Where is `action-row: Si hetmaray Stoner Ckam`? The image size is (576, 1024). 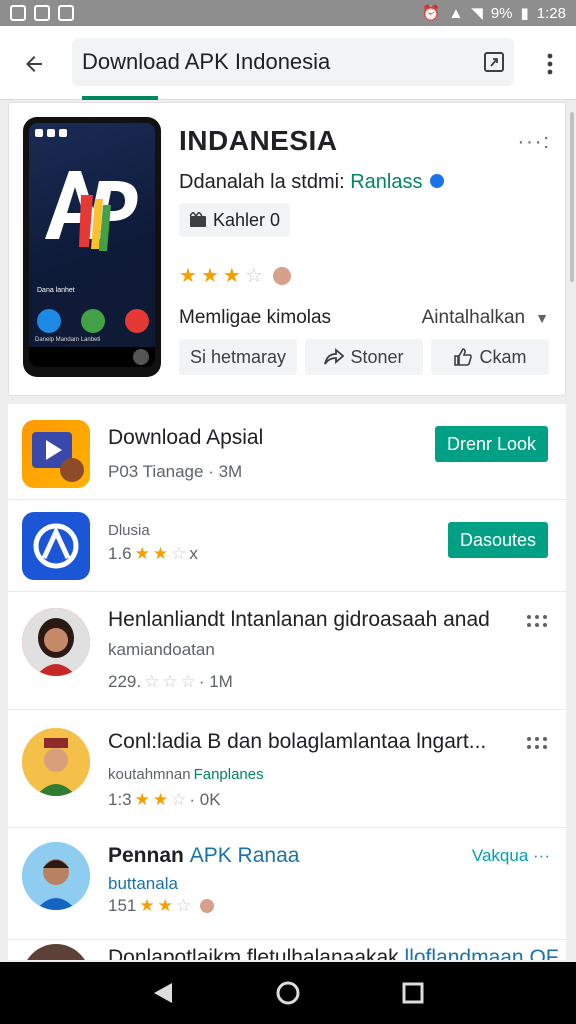
action-row: Si hetmaray Stoner Ckam is located at coordinates (364, 357).